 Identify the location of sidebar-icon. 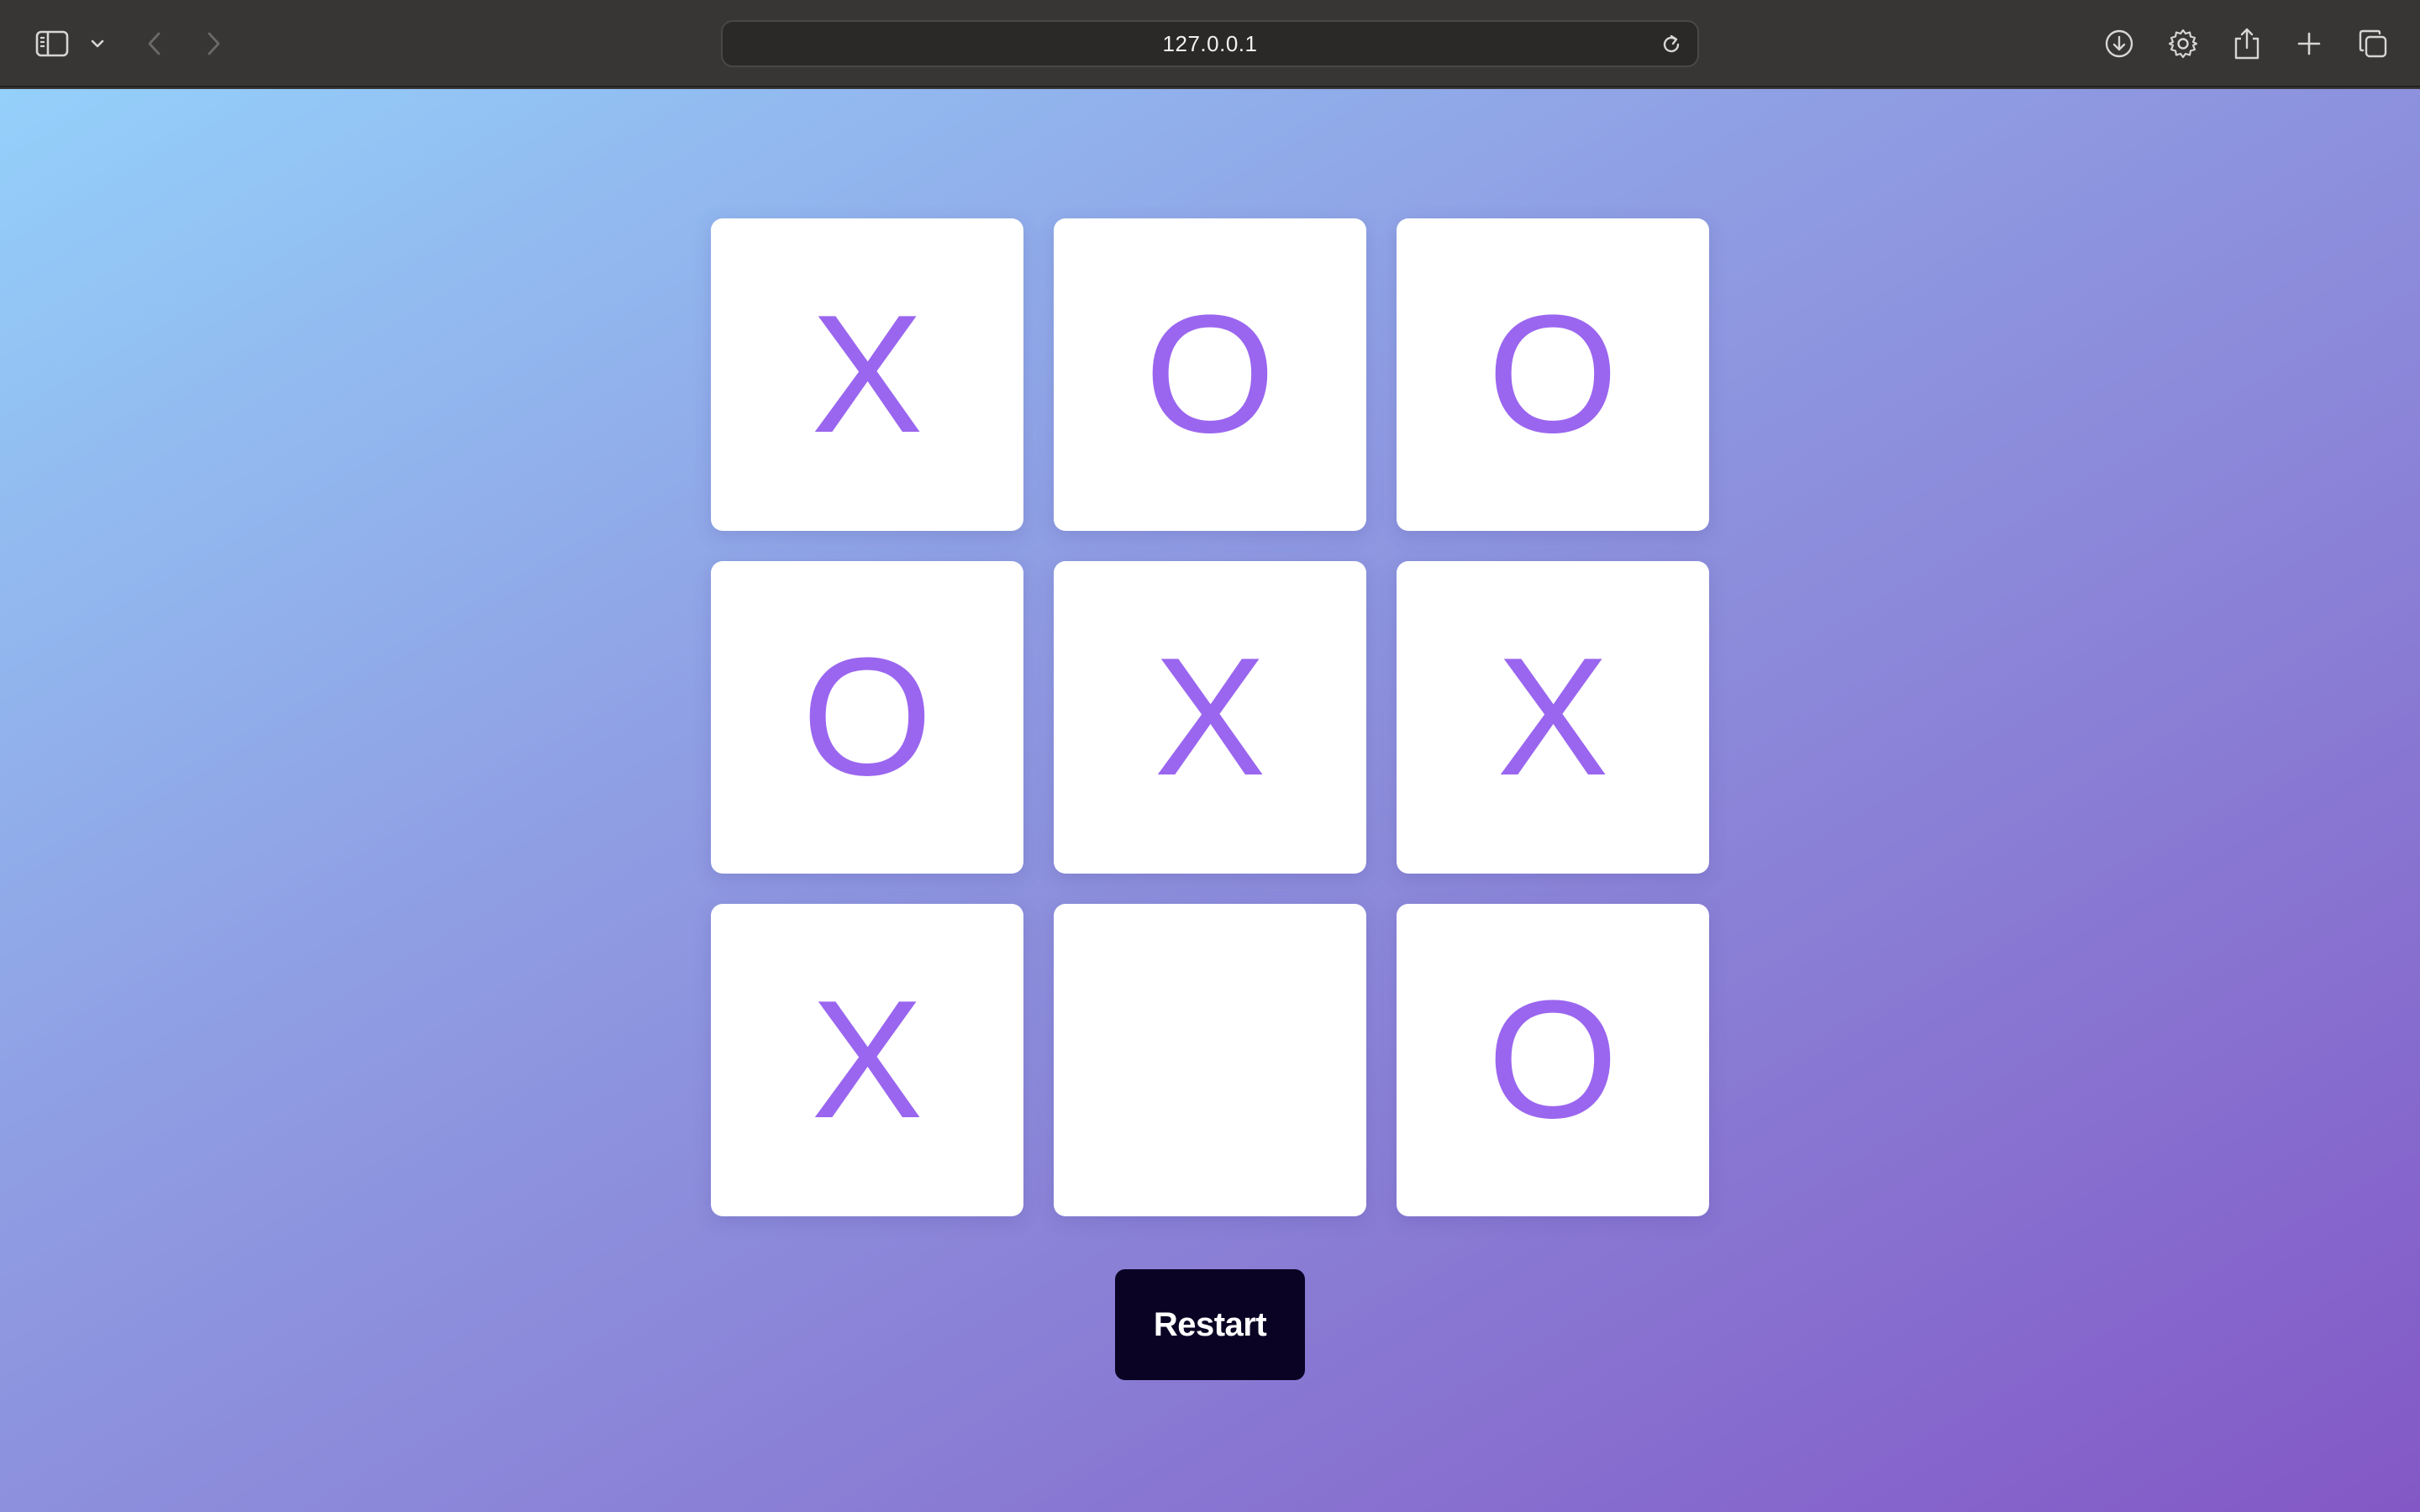
(52, 43).